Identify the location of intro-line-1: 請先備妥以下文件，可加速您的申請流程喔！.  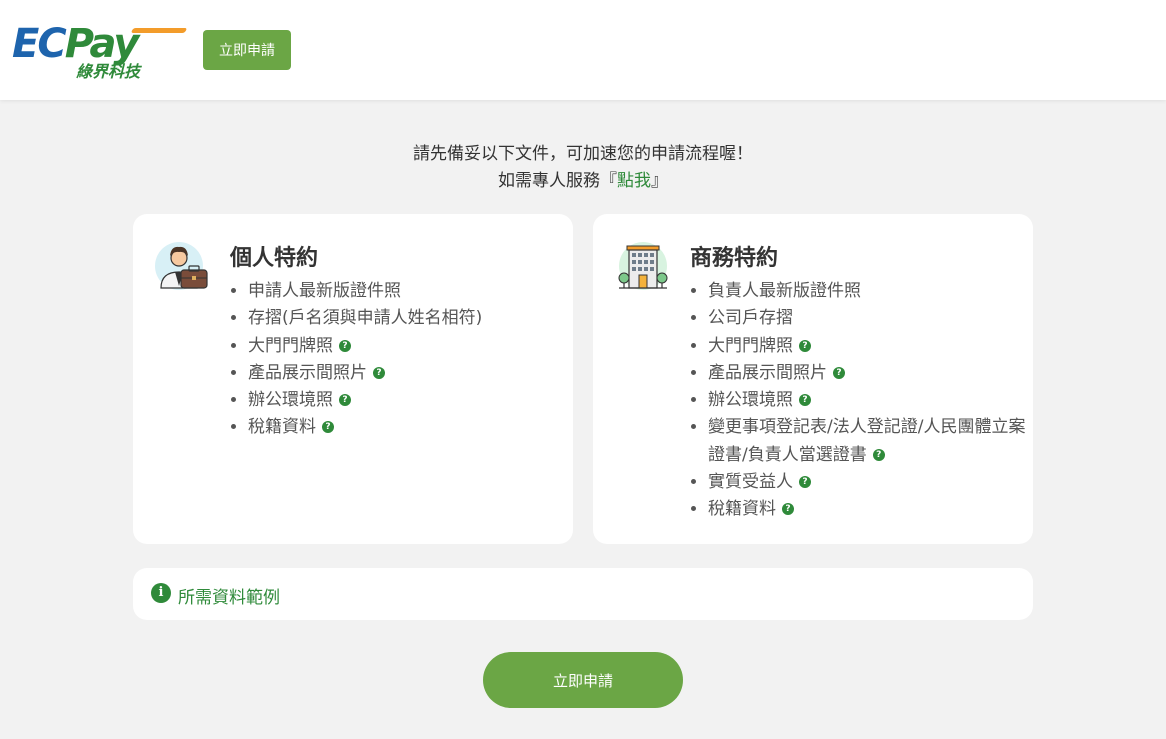
(583, 154).